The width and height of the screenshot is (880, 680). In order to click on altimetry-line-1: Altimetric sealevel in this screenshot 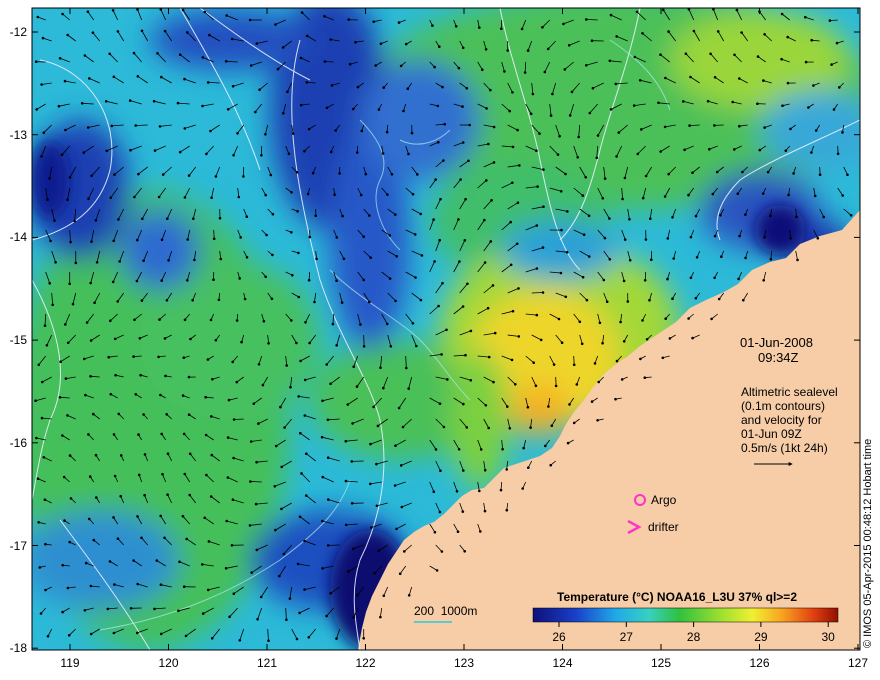, I will do `click(789, 392)`.